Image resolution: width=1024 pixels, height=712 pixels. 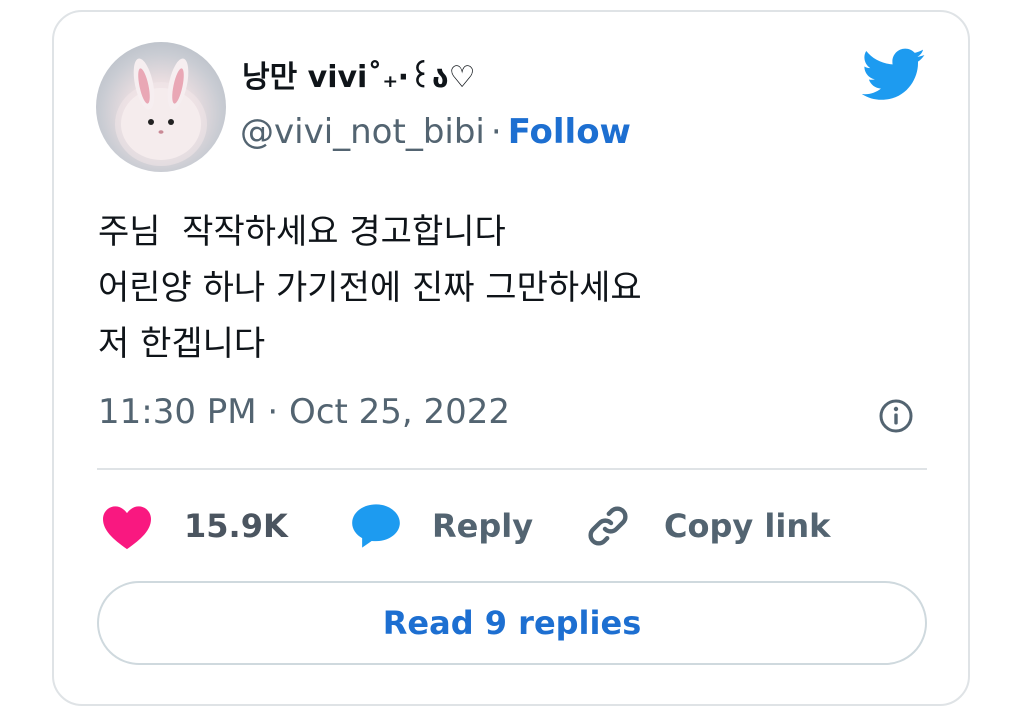 I want to click on avatar-bunny-image, so click(x=161, y=112).